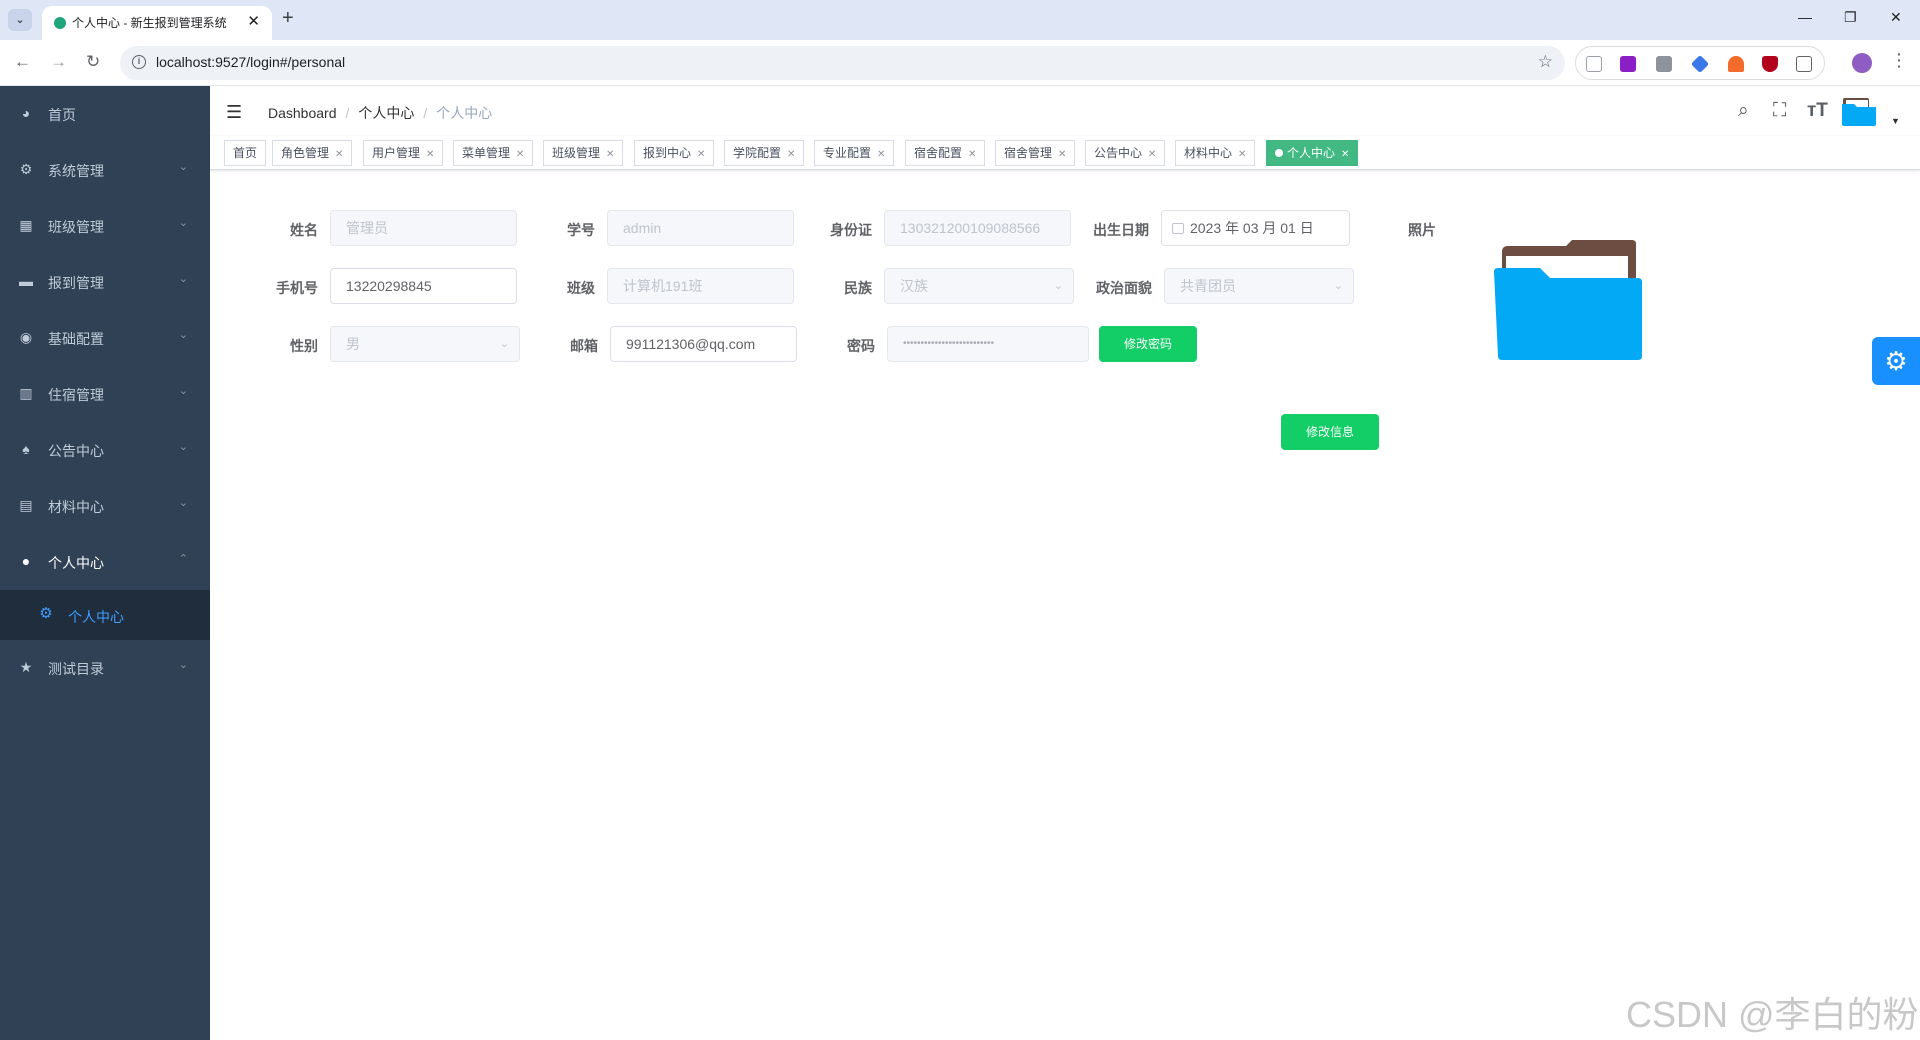 This screenshot has height=1040, width=1920. Describe the element at coordinates (1770, 64) in the screenshot. I see `extension-shield-icon` at that location.